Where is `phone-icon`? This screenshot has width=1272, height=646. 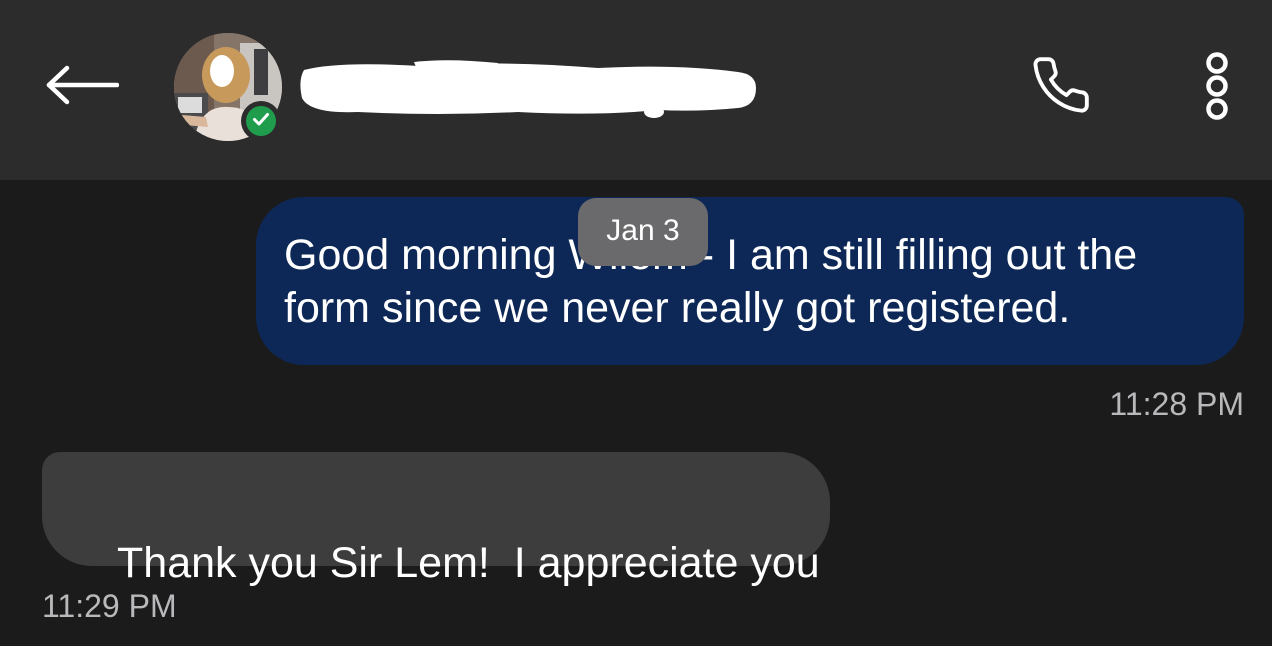
phone-icon is located at coordinates (1061, 87).